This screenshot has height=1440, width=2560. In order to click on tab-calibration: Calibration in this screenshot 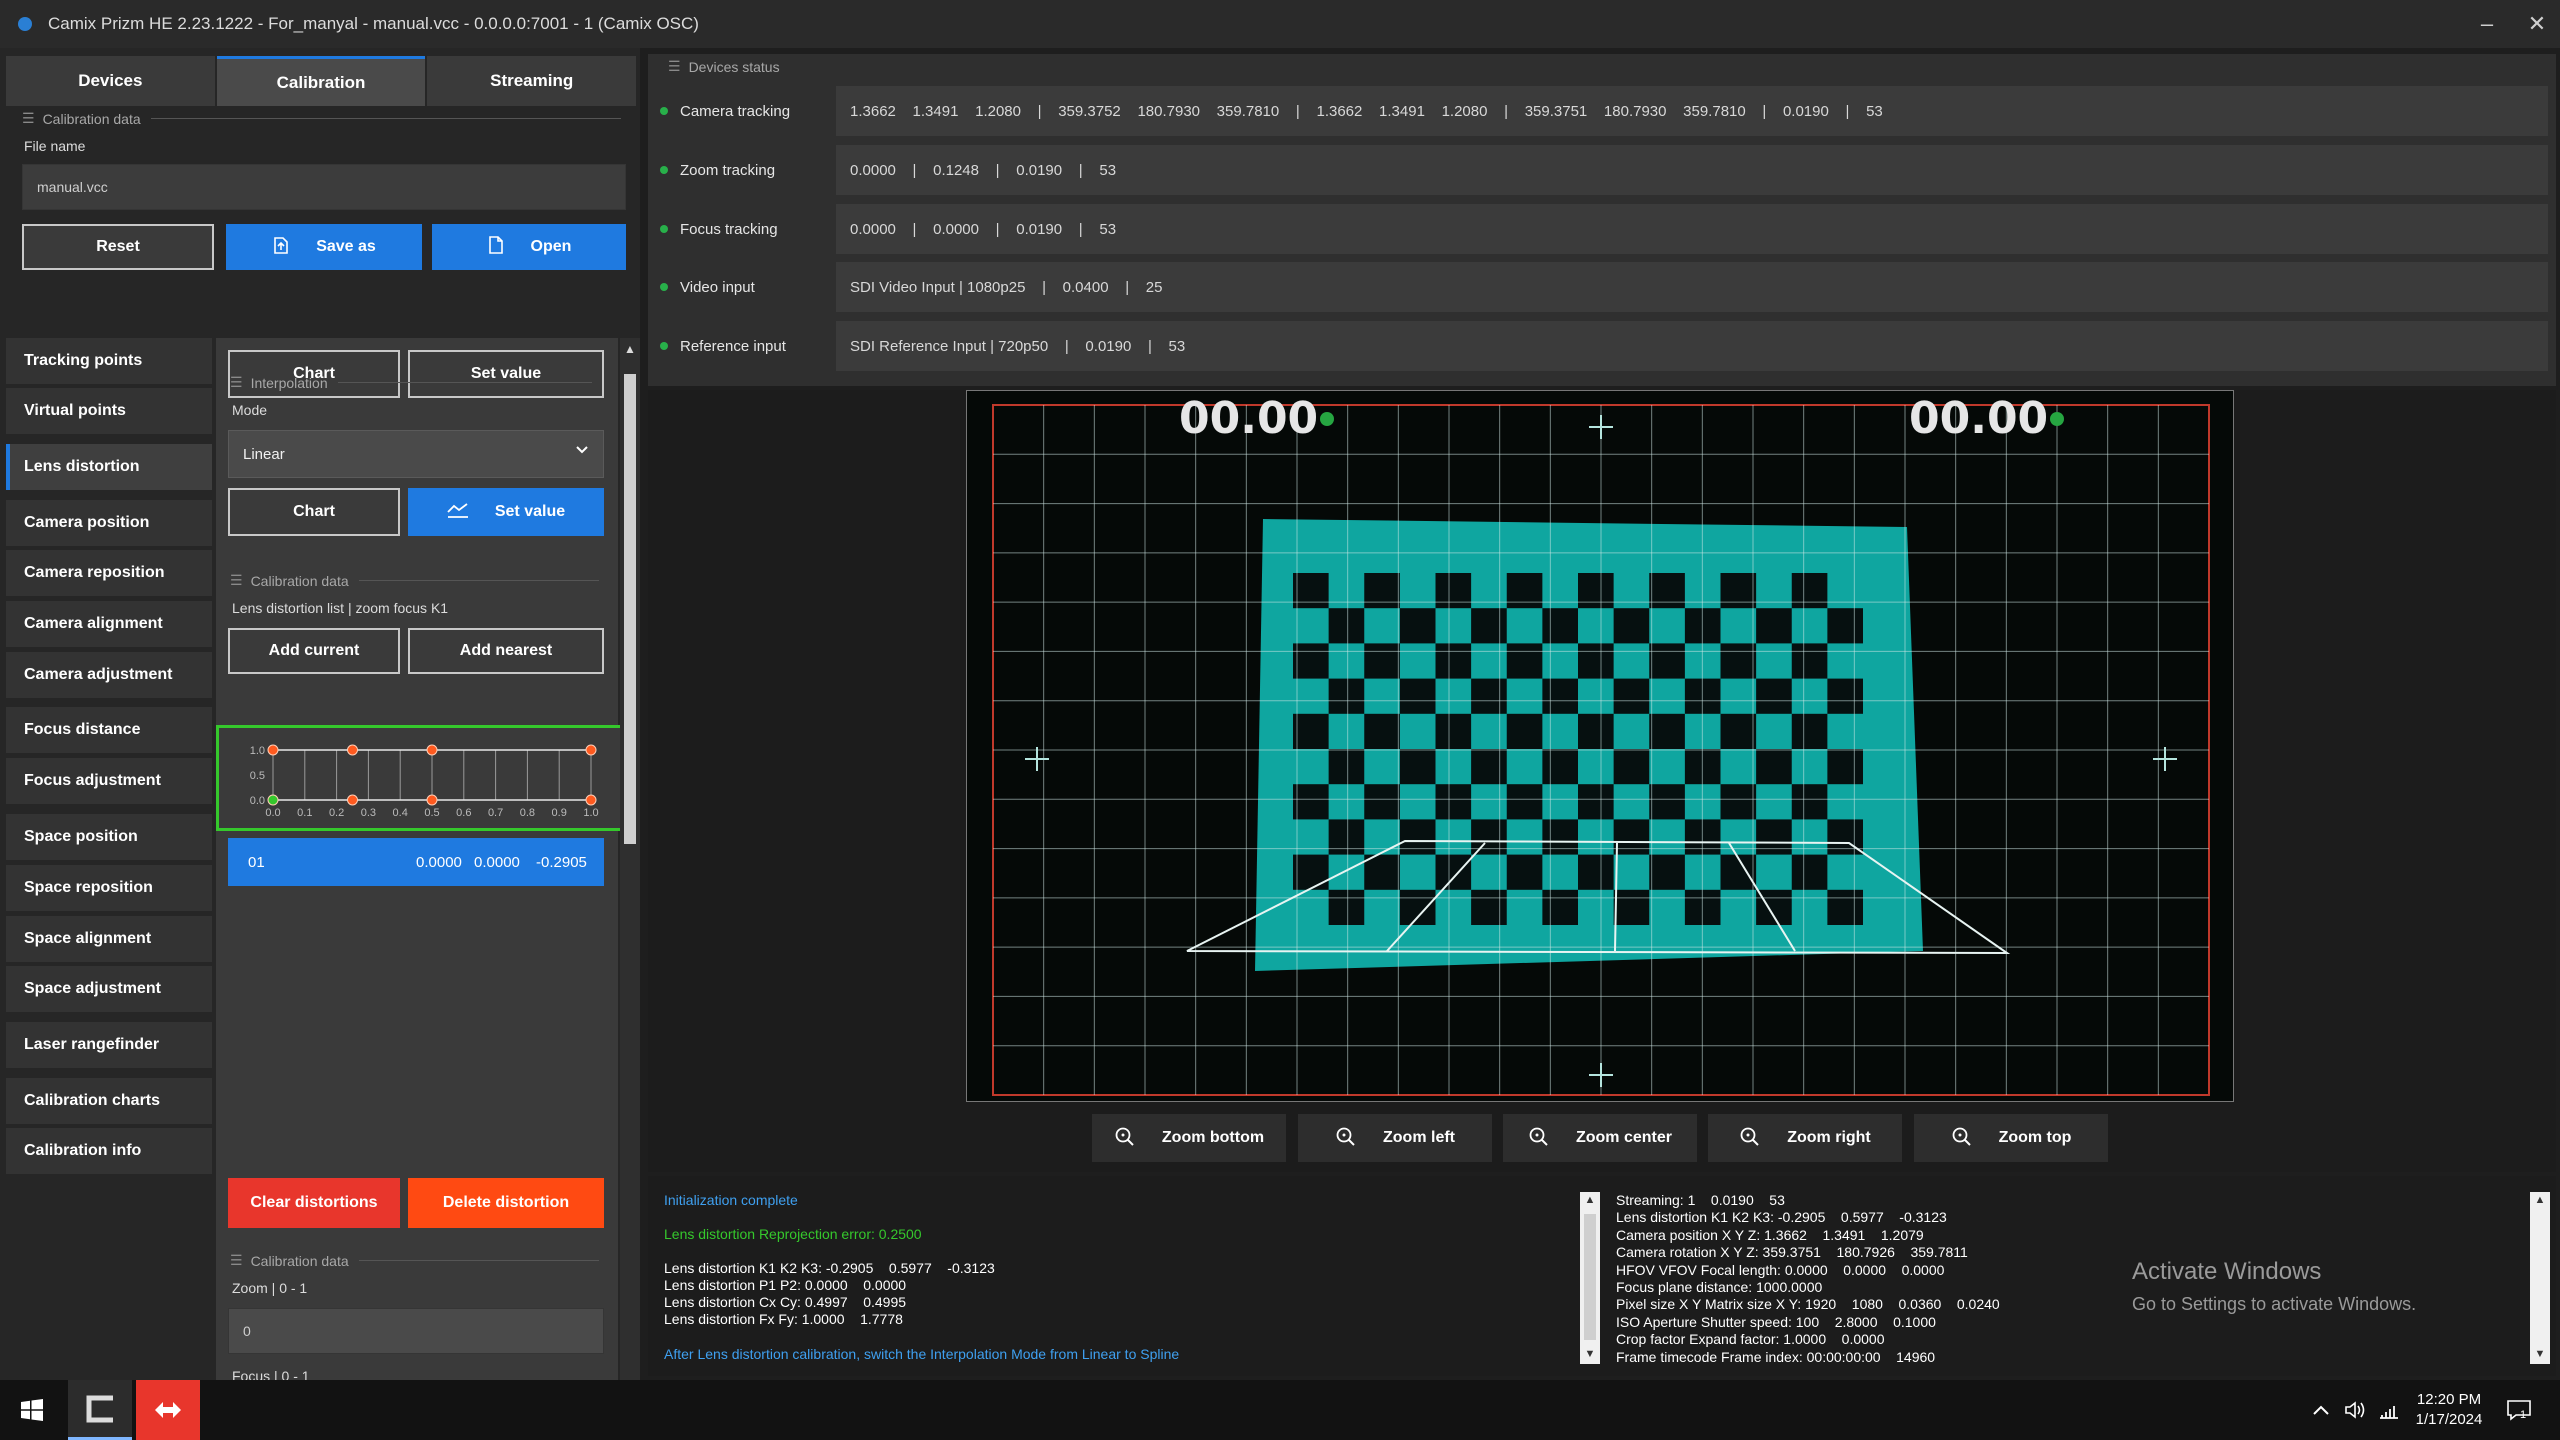, I will do `click(321, 81)`.